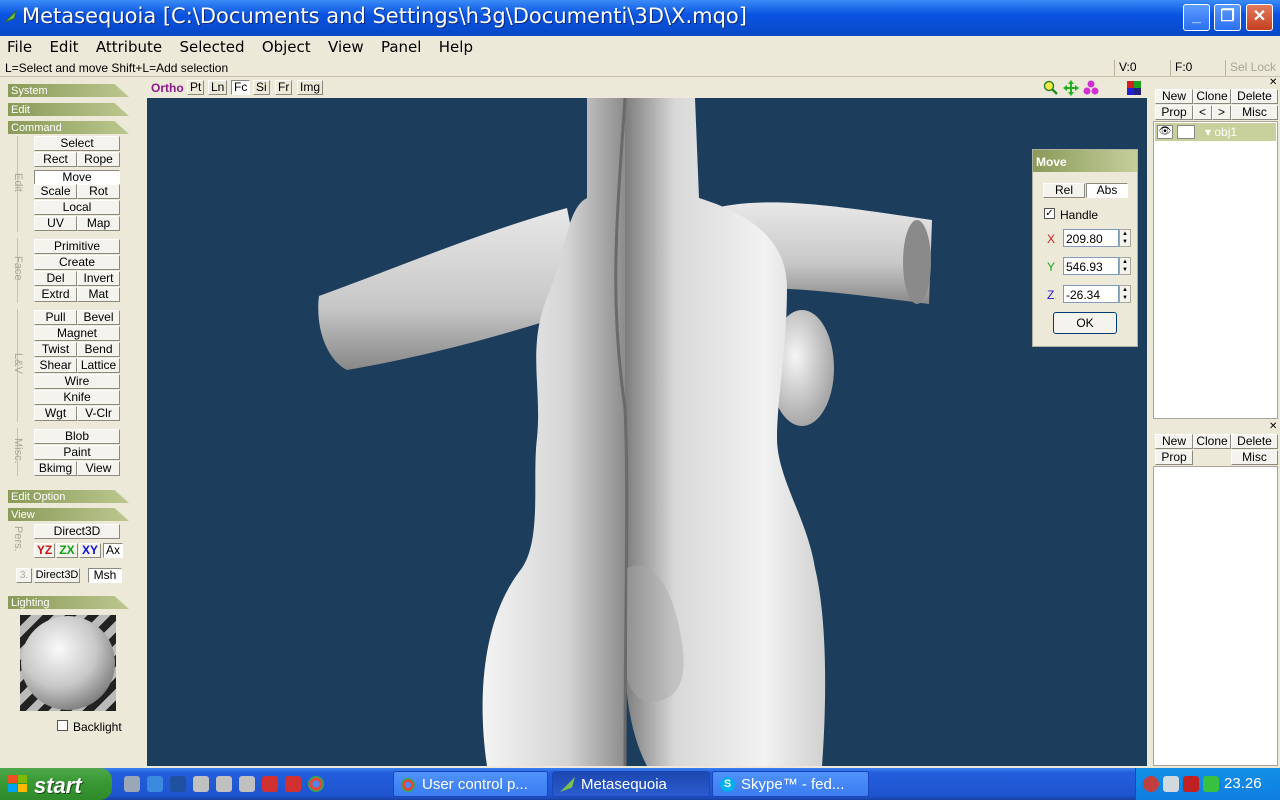 The height and width of the screenshot is (800, 1280). I want to click on shear-button: Shear, so click(55, 365).